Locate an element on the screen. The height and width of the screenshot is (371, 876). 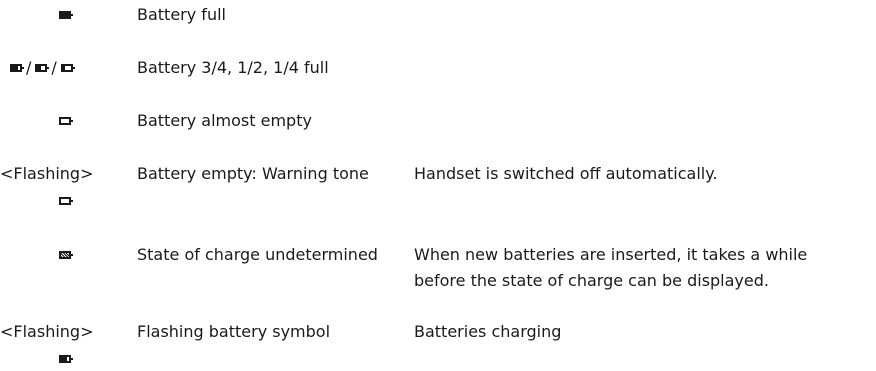
description: Battery almost empty is located at coordinates (224, 120).